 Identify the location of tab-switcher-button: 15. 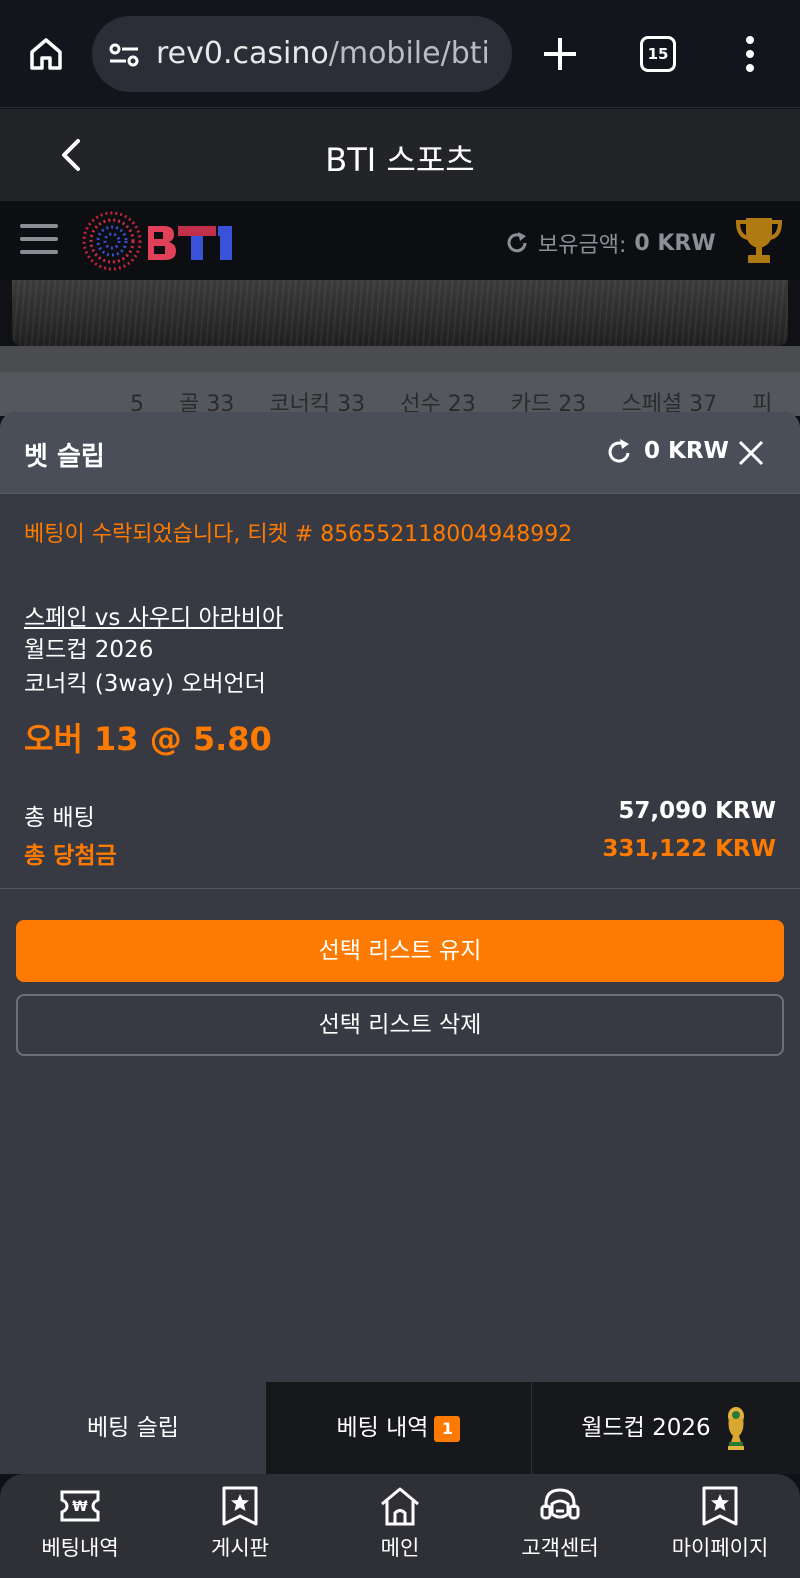
(658, 54).